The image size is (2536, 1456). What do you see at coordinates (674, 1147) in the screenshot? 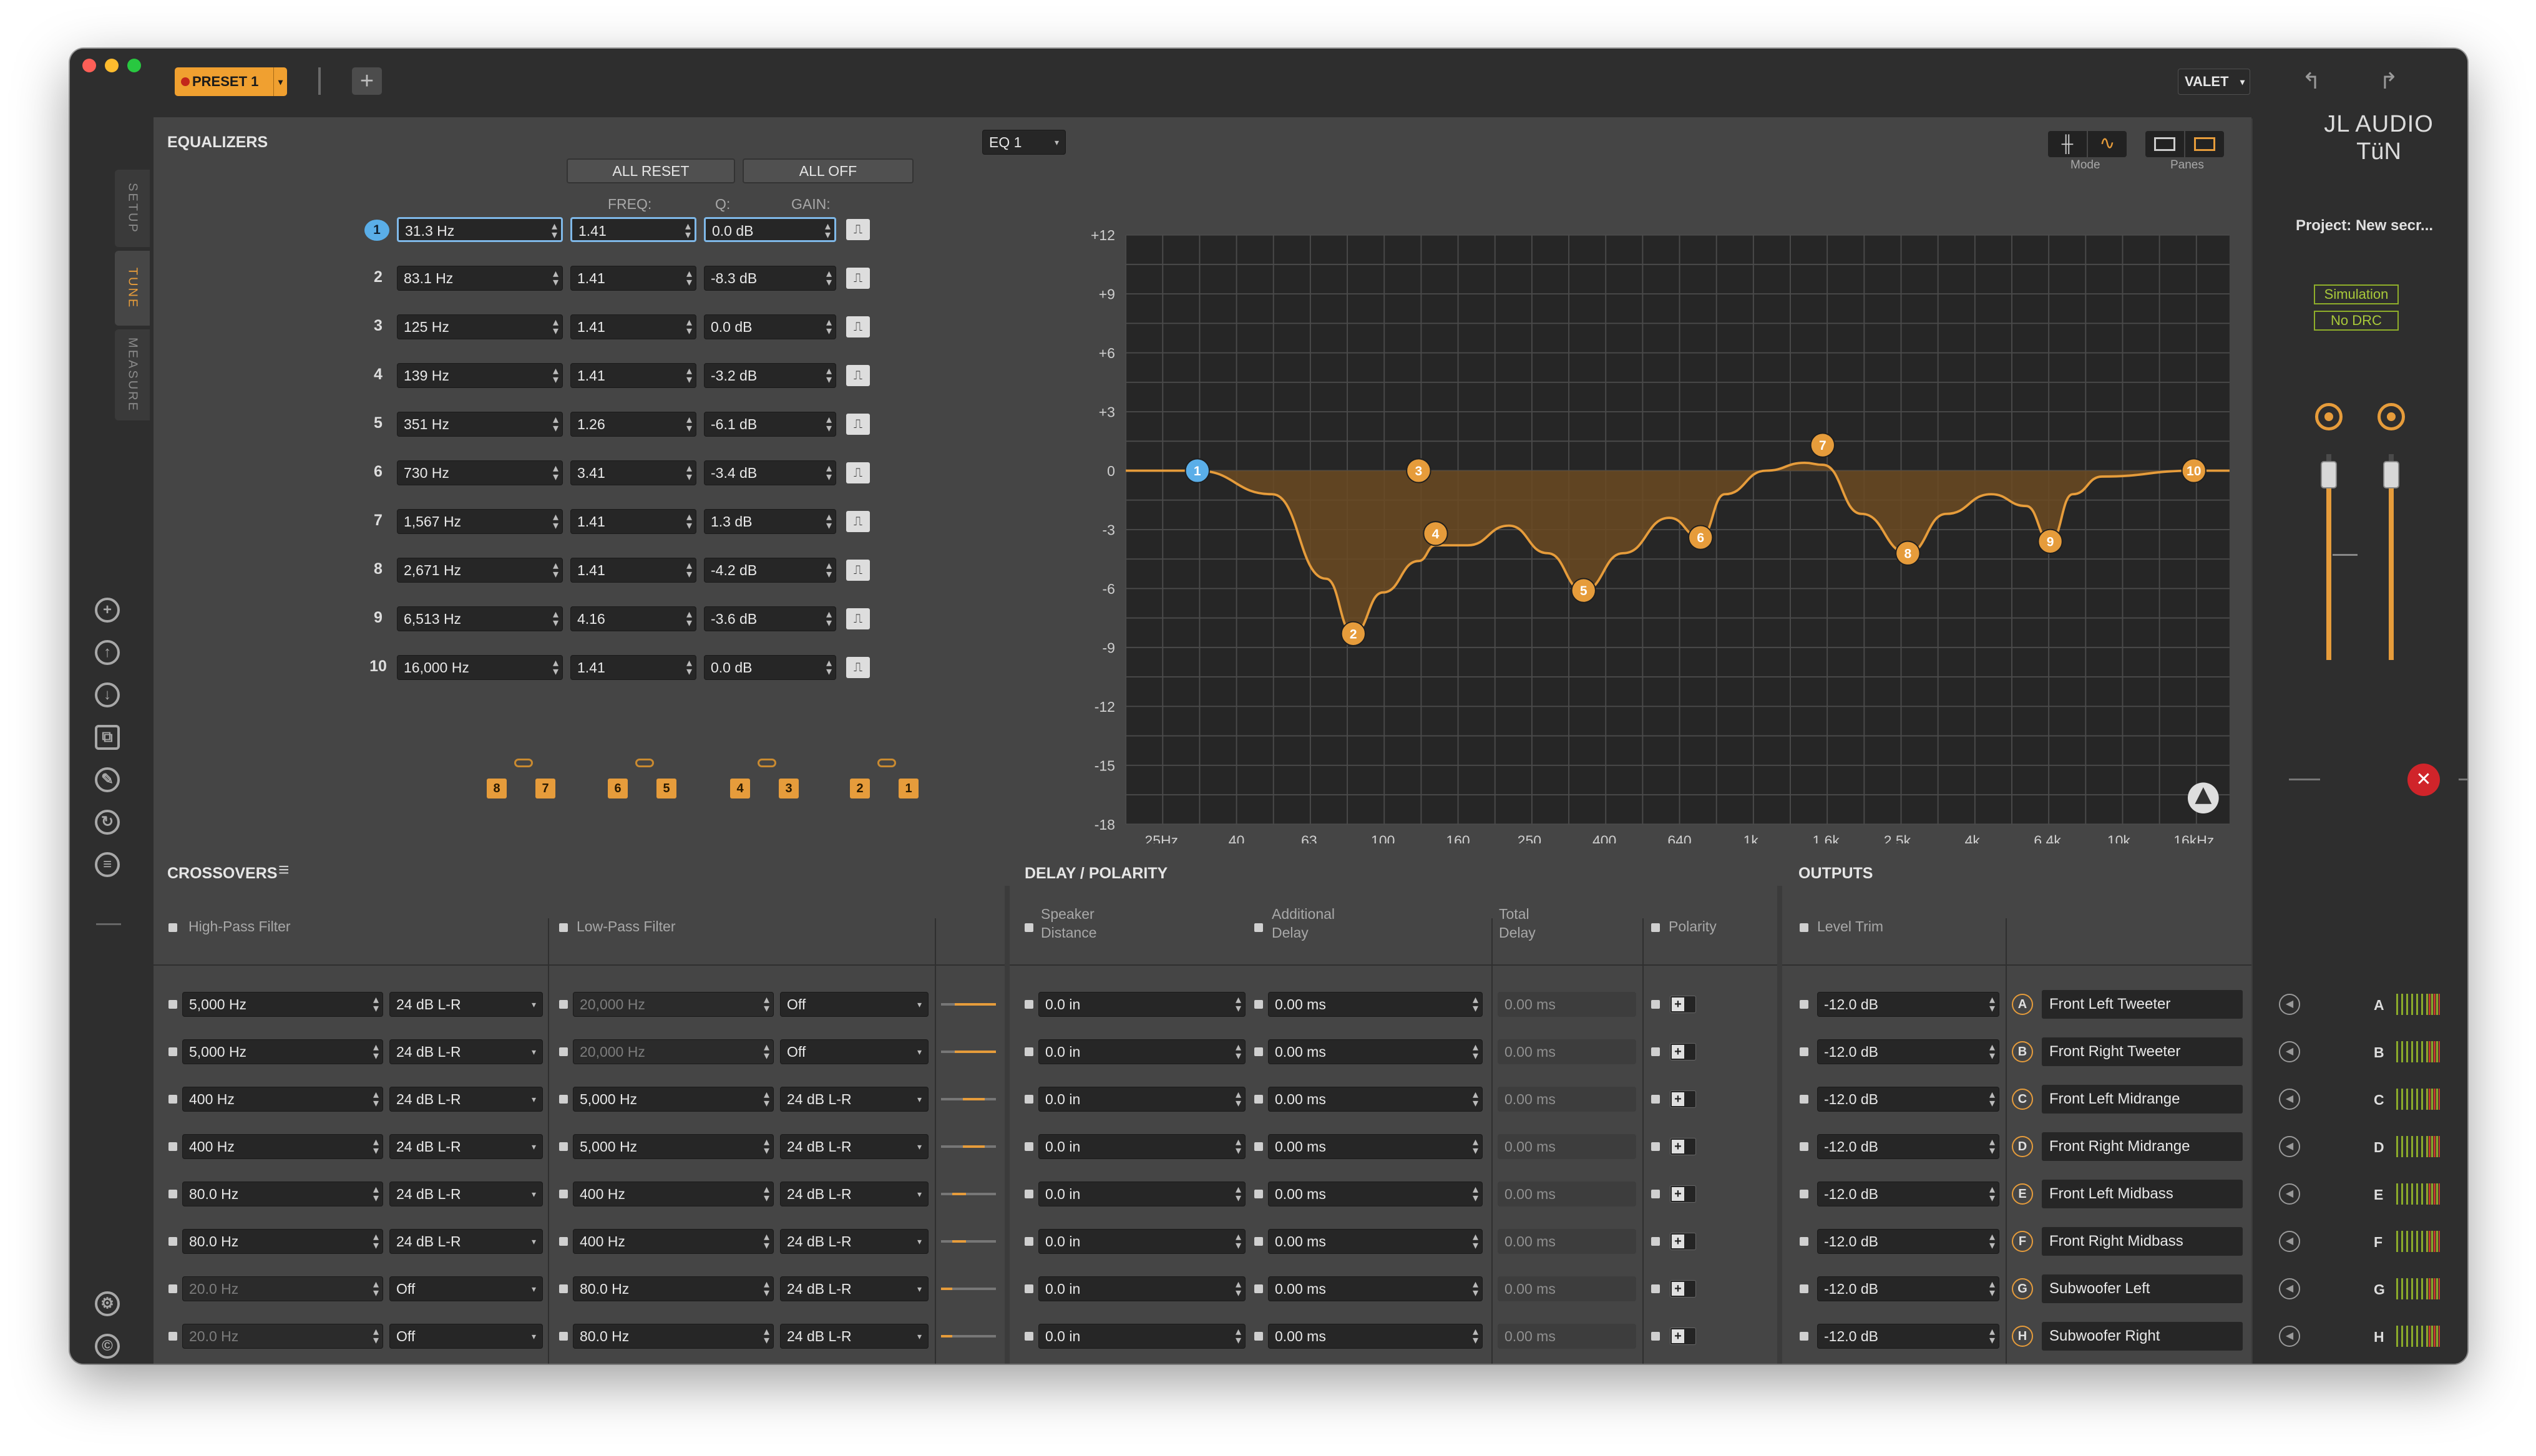
I see `lp-freq-field: 5,000 Hz ▴ ▾` at bounding box center [674, 1147].